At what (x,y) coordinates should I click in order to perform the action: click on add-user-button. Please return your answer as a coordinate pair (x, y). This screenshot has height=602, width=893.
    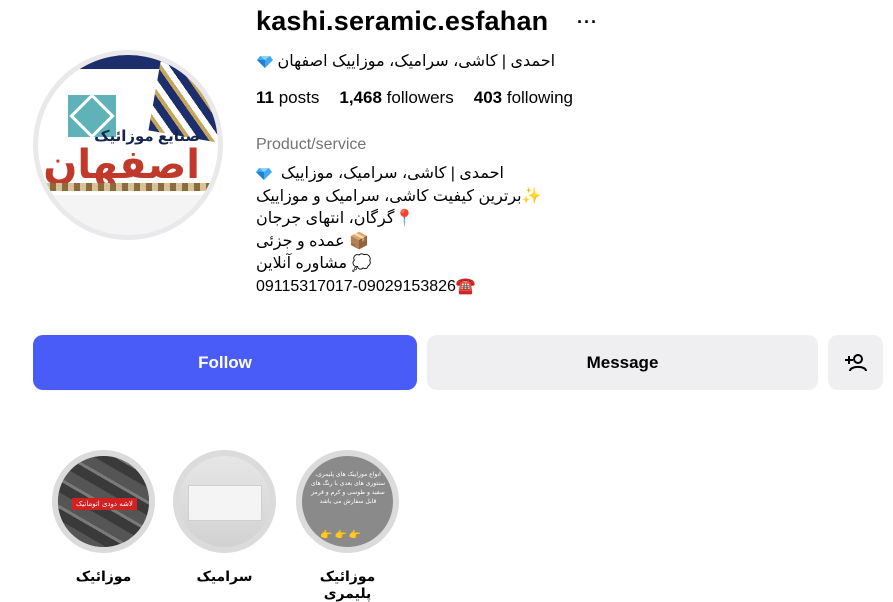
    Looking at the image, I should click on (855, 362).